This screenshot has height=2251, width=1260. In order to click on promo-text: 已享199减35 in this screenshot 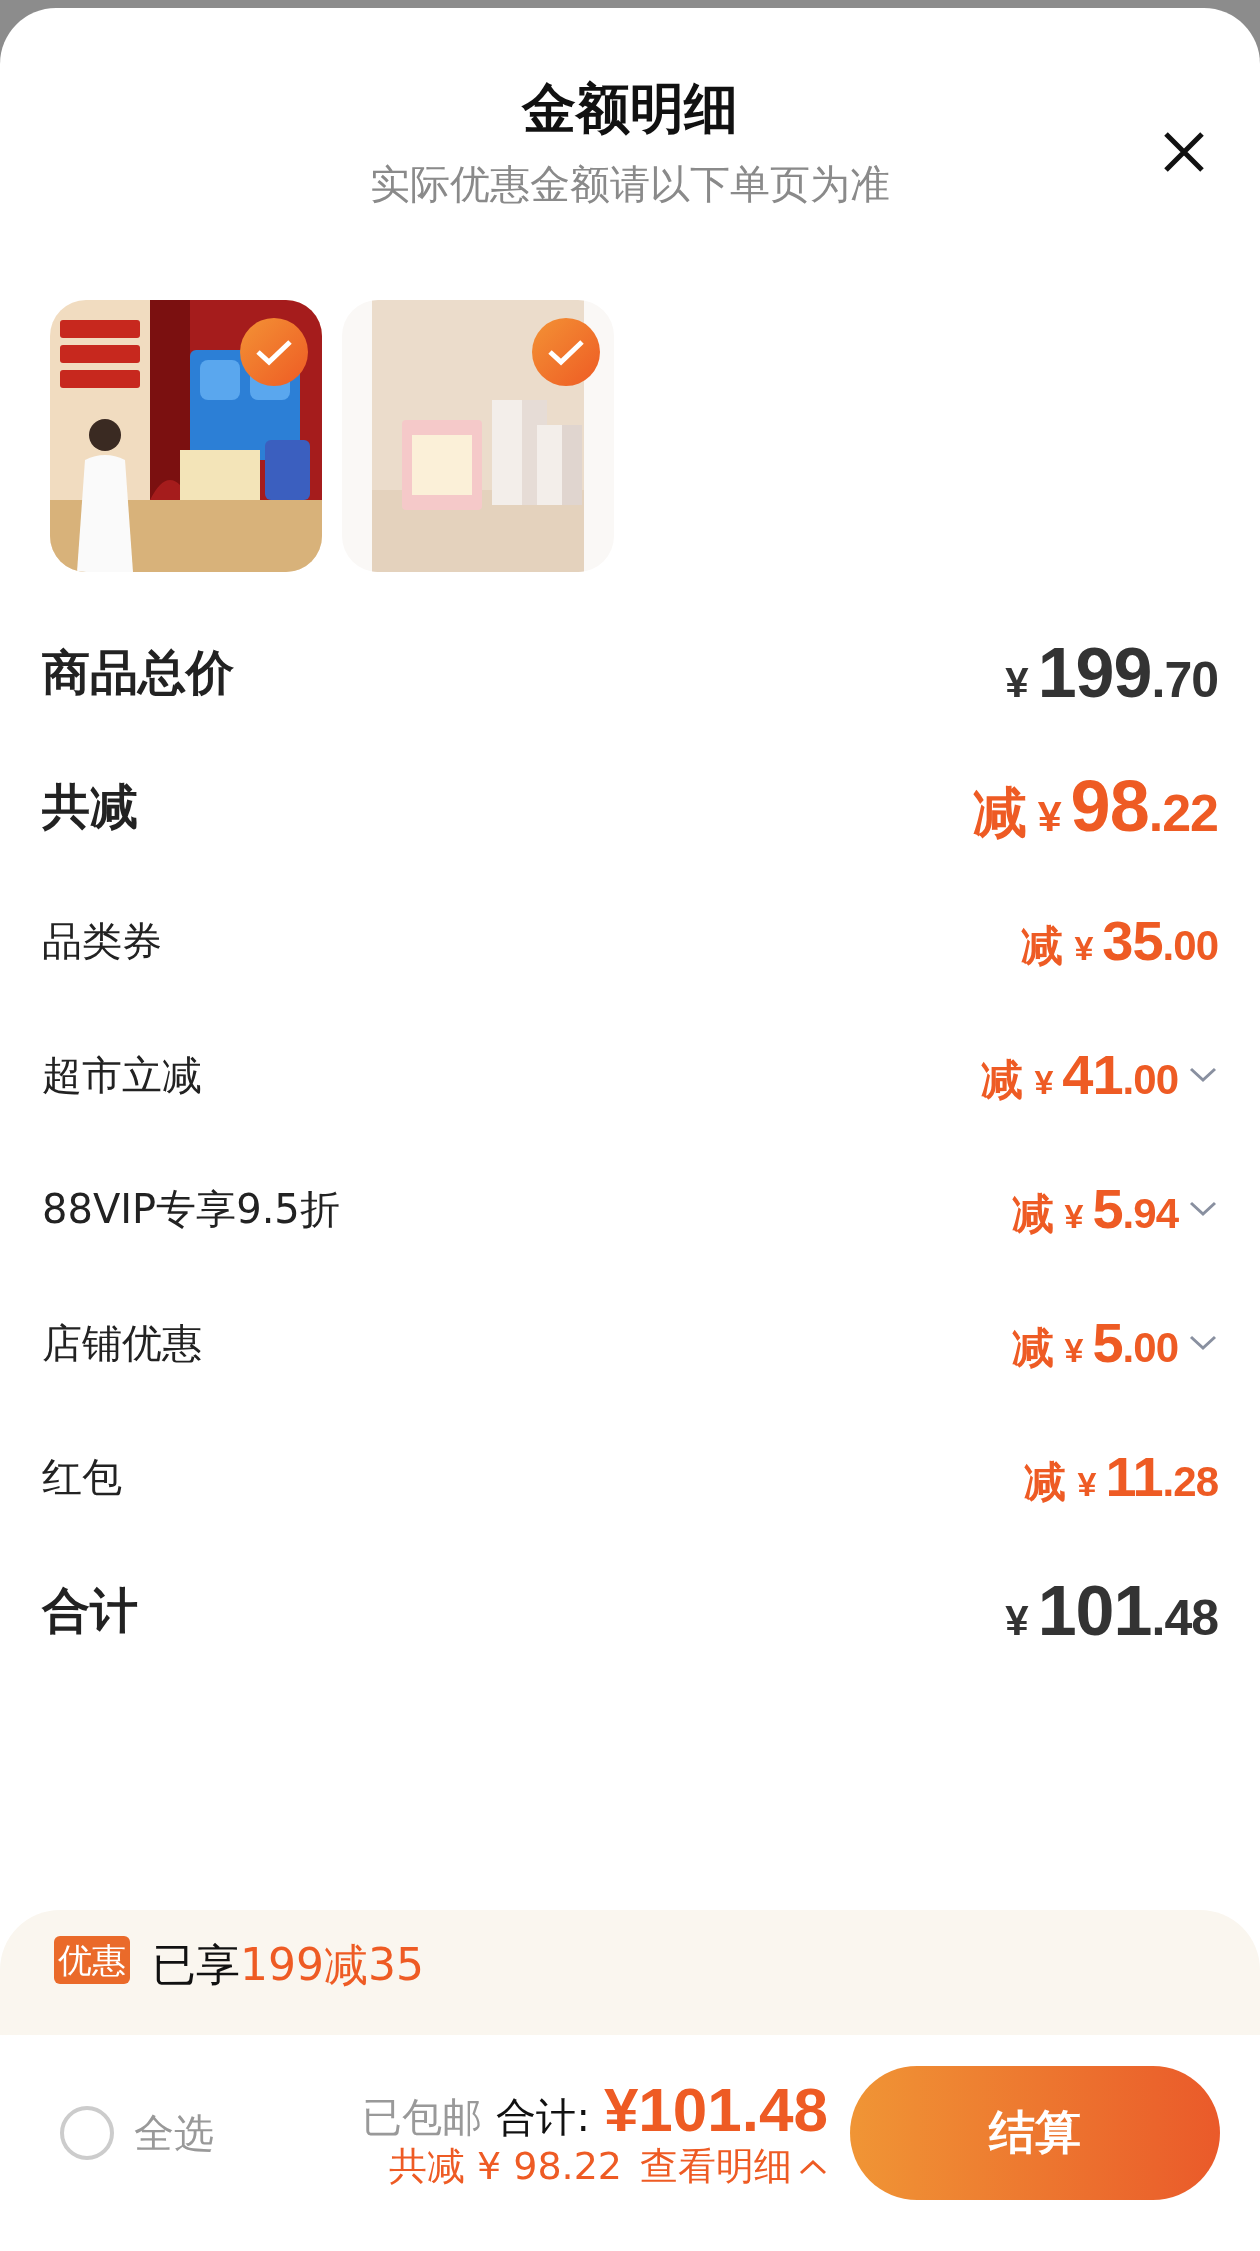, I will do `click(288, 1965)`.